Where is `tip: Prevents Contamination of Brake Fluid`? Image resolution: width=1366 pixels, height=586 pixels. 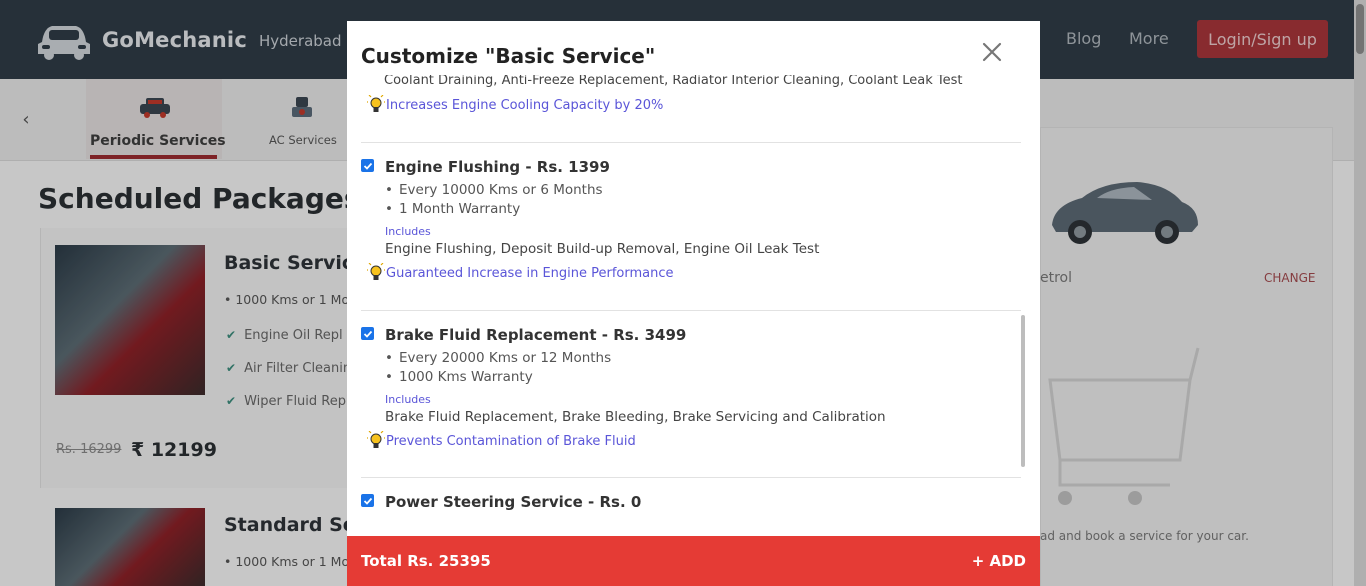
tip: Prevents Contamination of Brake Fluid is located at coordinates (501, 441).